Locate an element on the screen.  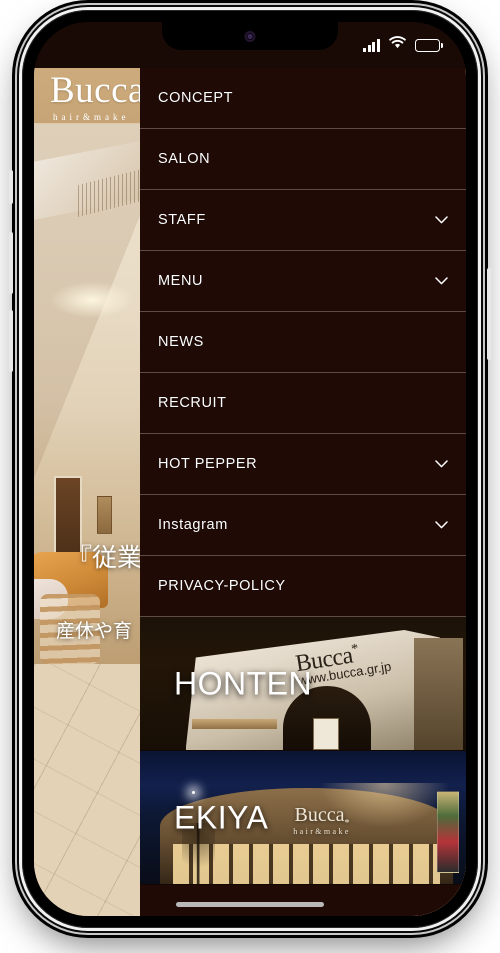
menu-item-label: NEWS is located at coordinates (181, 342).